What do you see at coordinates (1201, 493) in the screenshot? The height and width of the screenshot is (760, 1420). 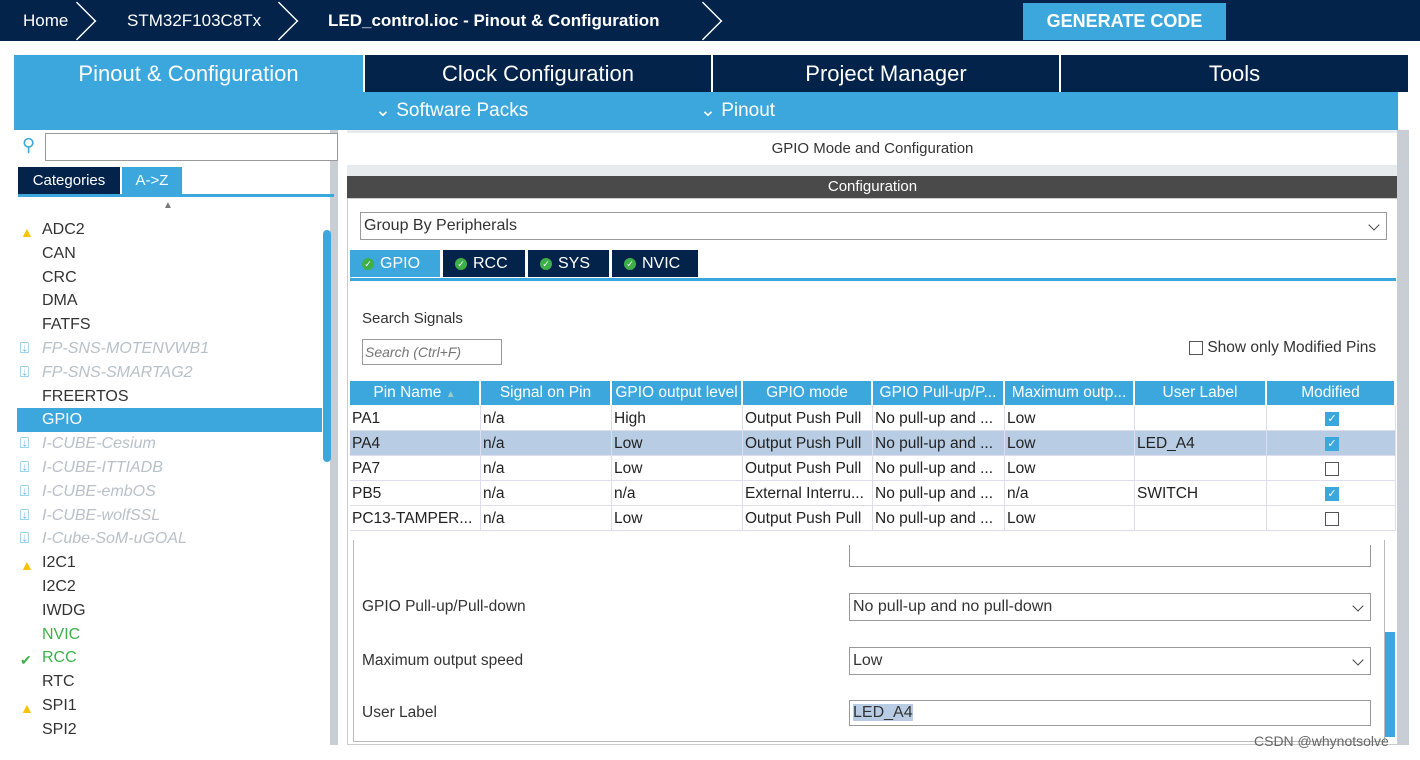 I see `table-cell: SWITCH` at bounding box center [1201, 493].